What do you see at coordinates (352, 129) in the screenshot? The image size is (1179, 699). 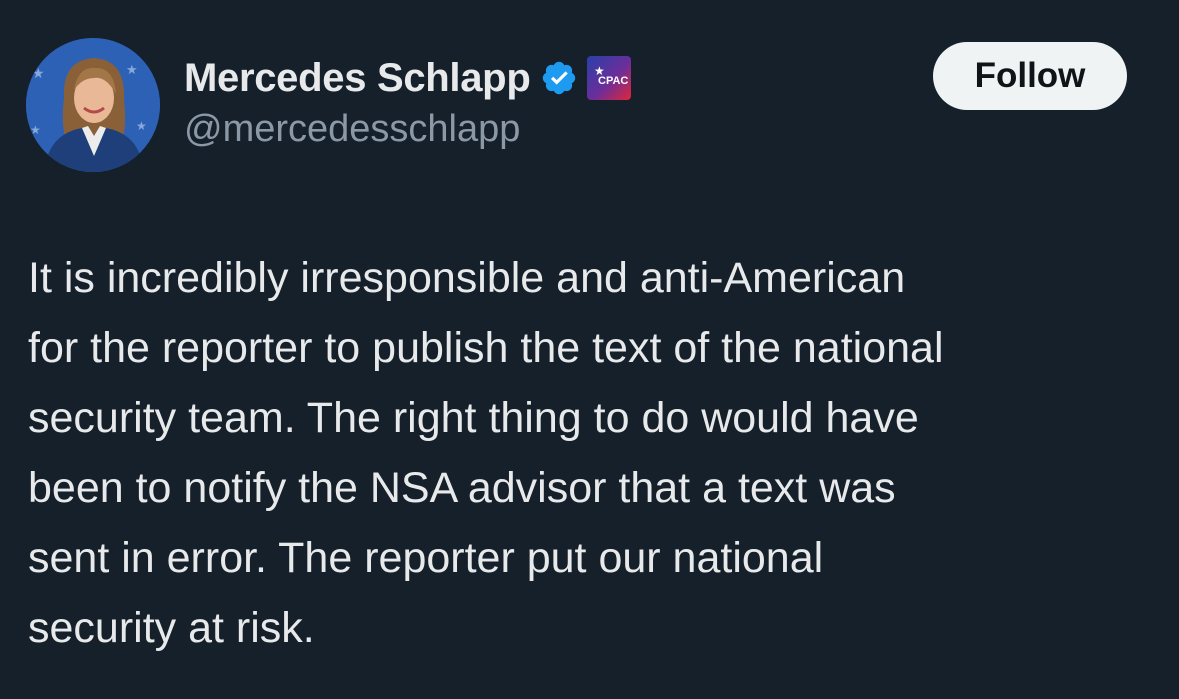 I see `author-handle: @mercedesschlapp` at bounding box center [352, 129].